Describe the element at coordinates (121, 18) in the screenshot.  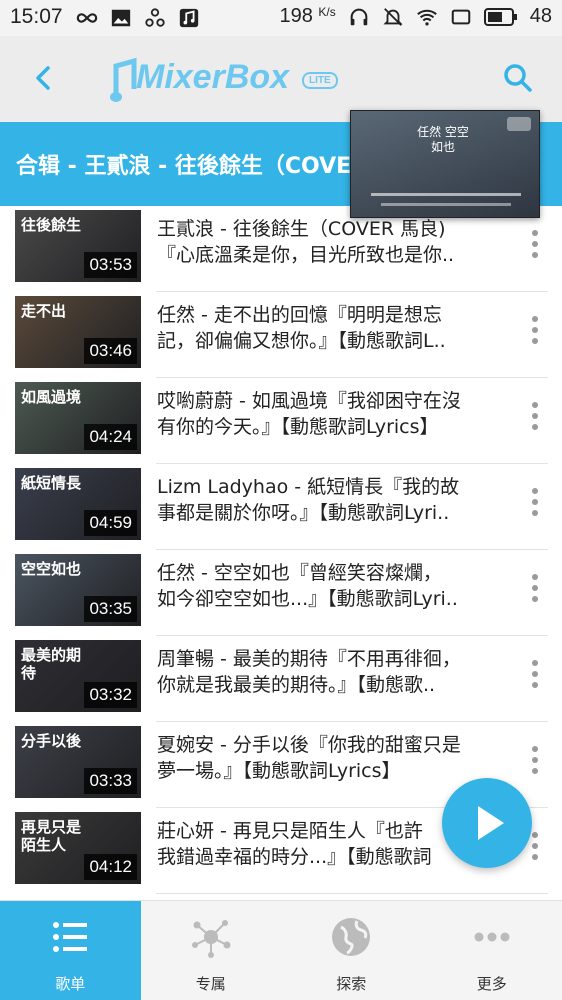
I see `image-icon` at that location.